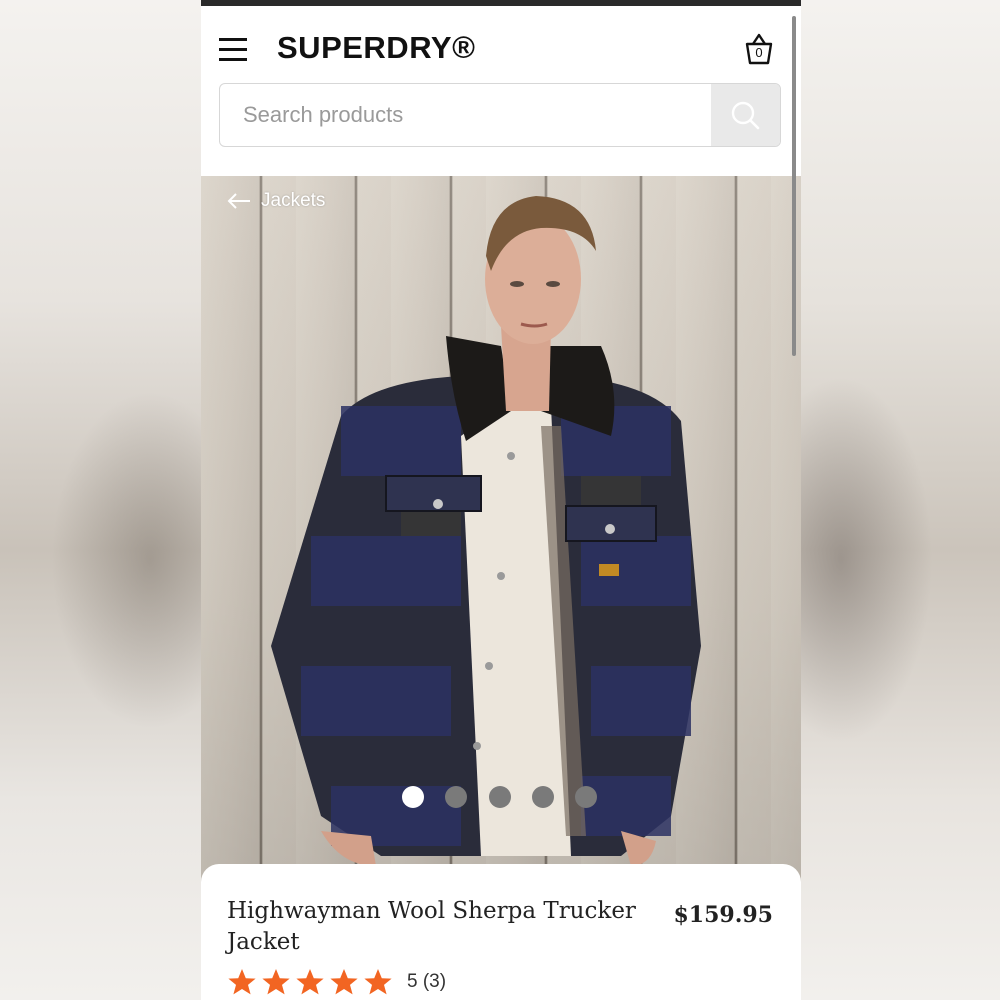  I want to click on carousel-dots, so click(501, 798).